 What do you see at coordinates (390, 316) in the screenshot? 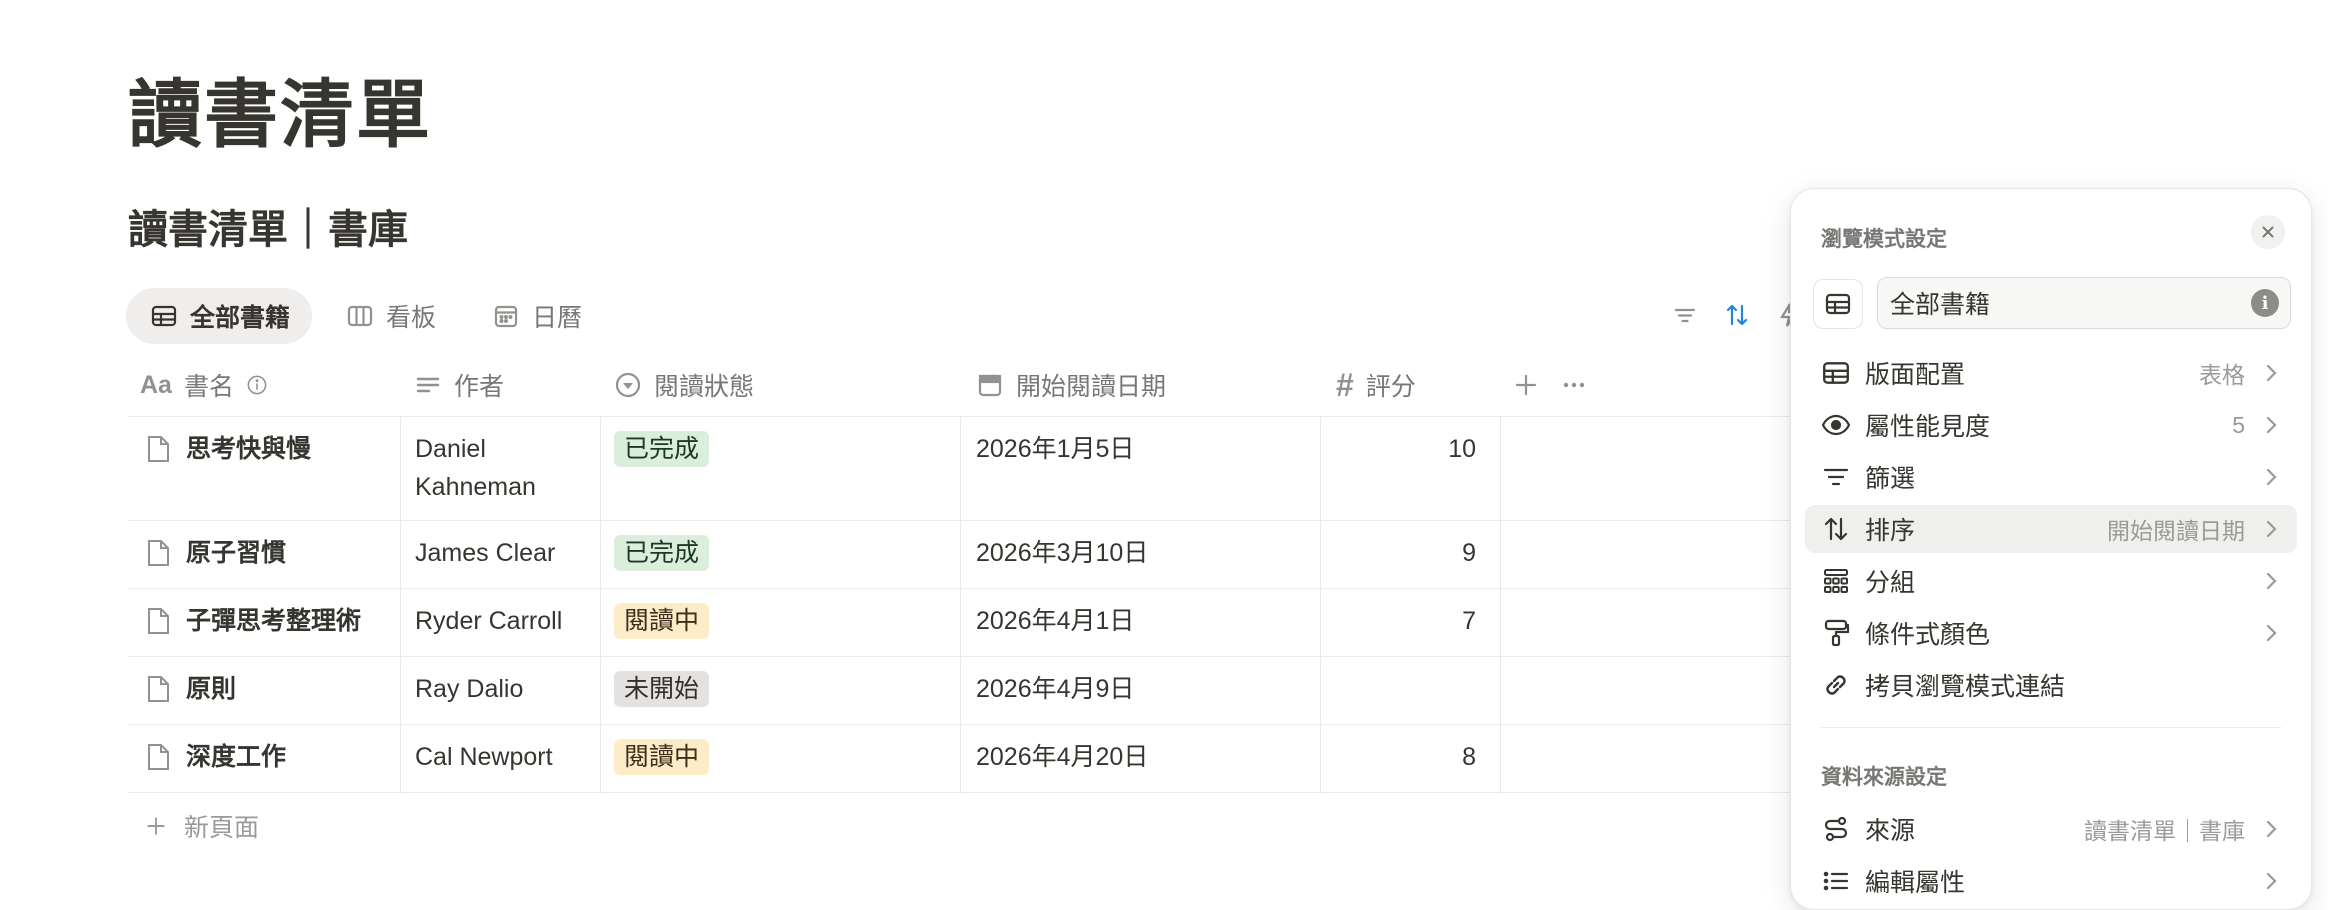
I see `tab-board: 看板` at bounding box center [390, 316].